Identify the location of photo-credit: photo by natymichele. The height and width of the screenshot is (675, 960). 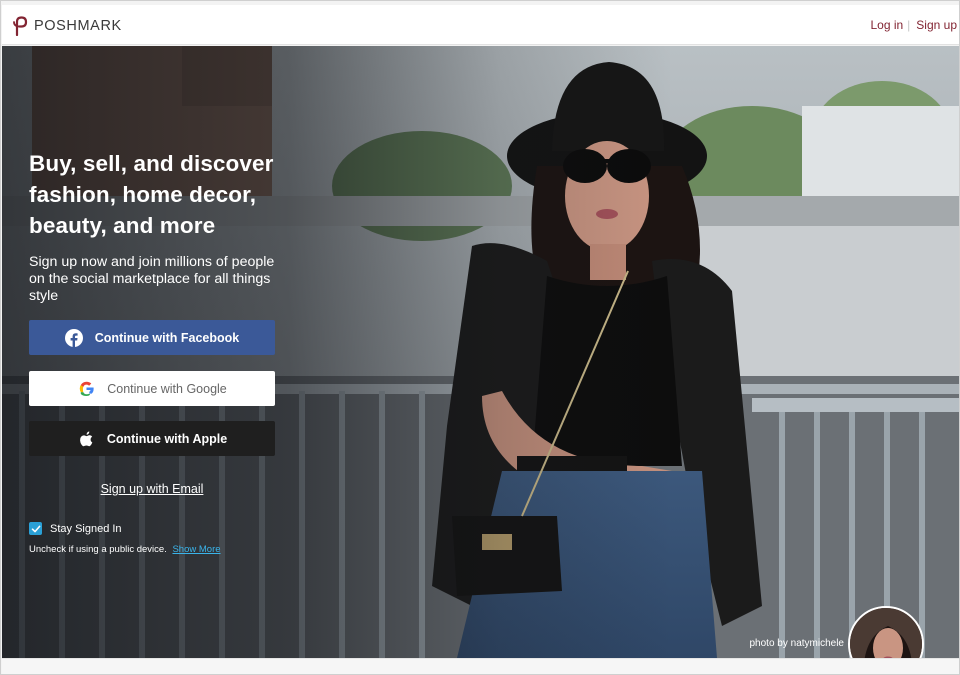
(796, 643).